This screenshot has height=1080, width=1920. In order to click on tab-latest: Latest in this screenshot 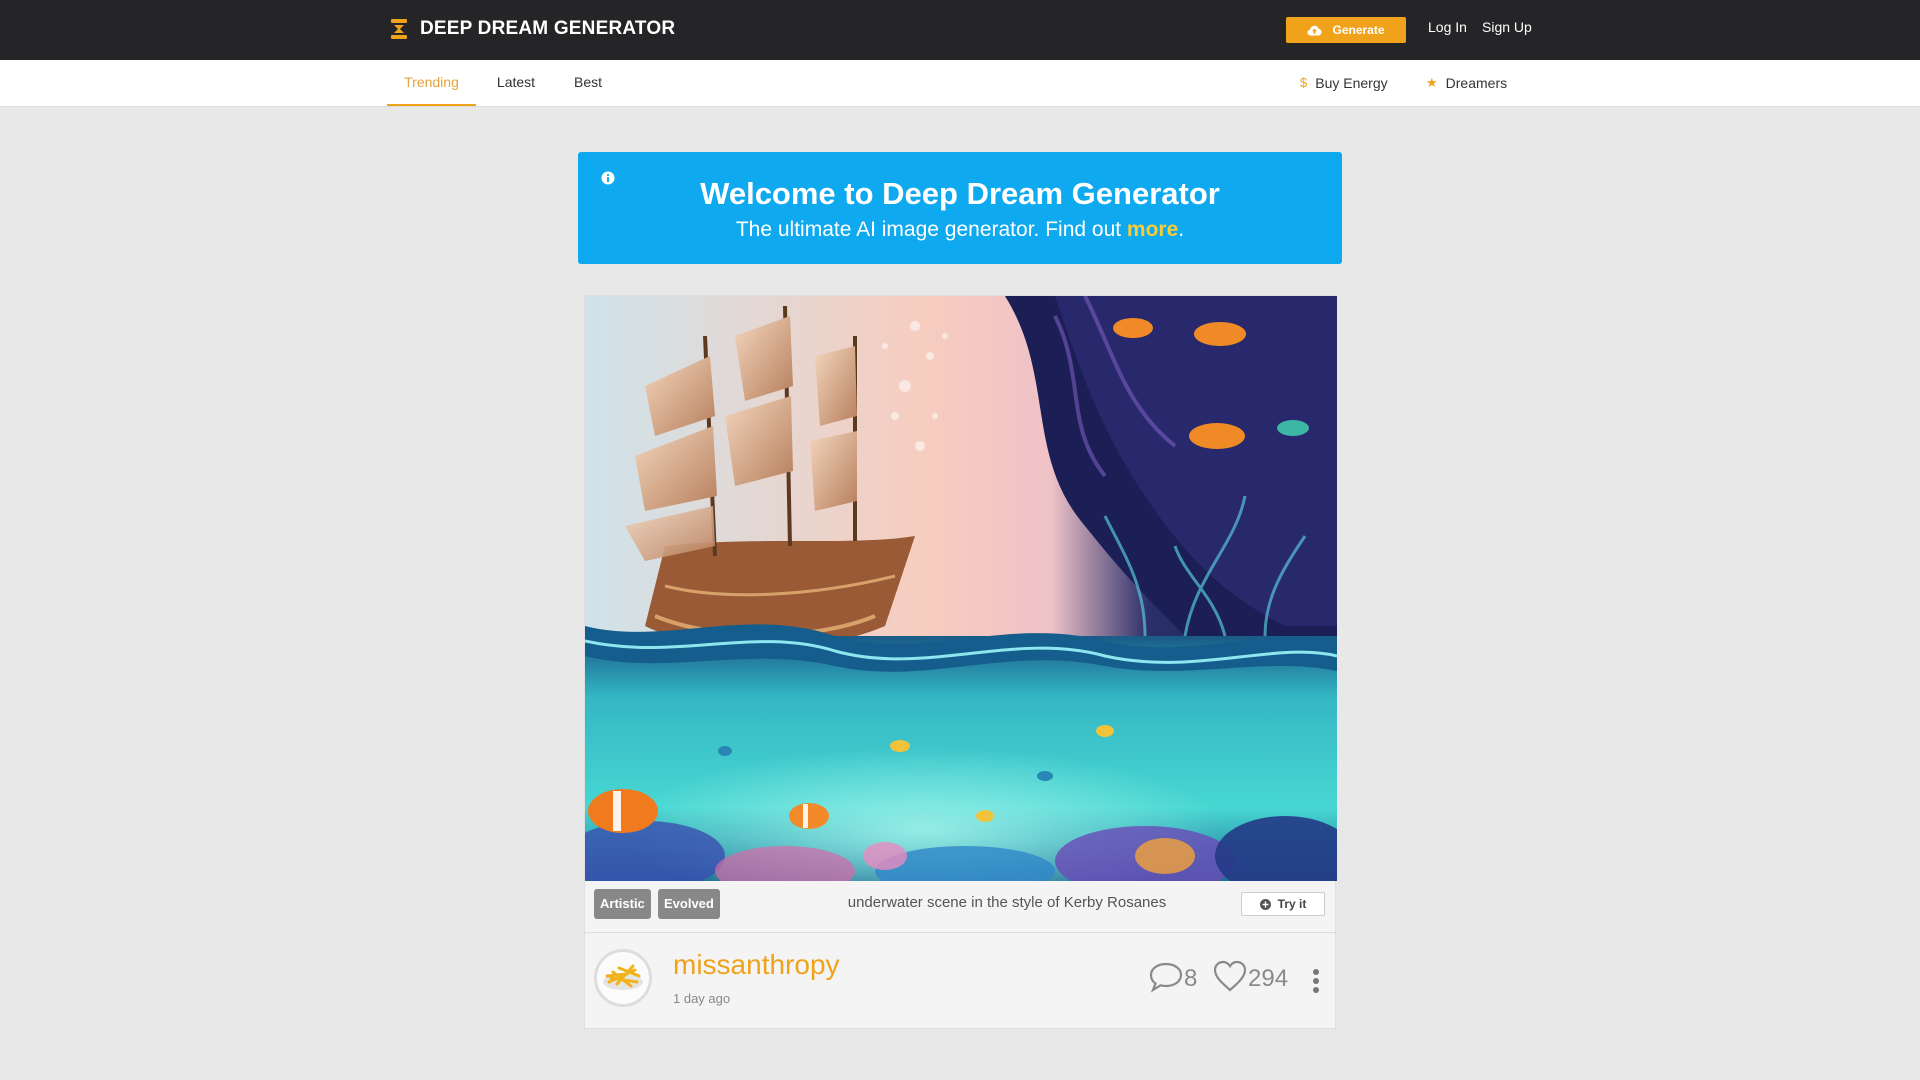, I will do `click(516, 83)`.